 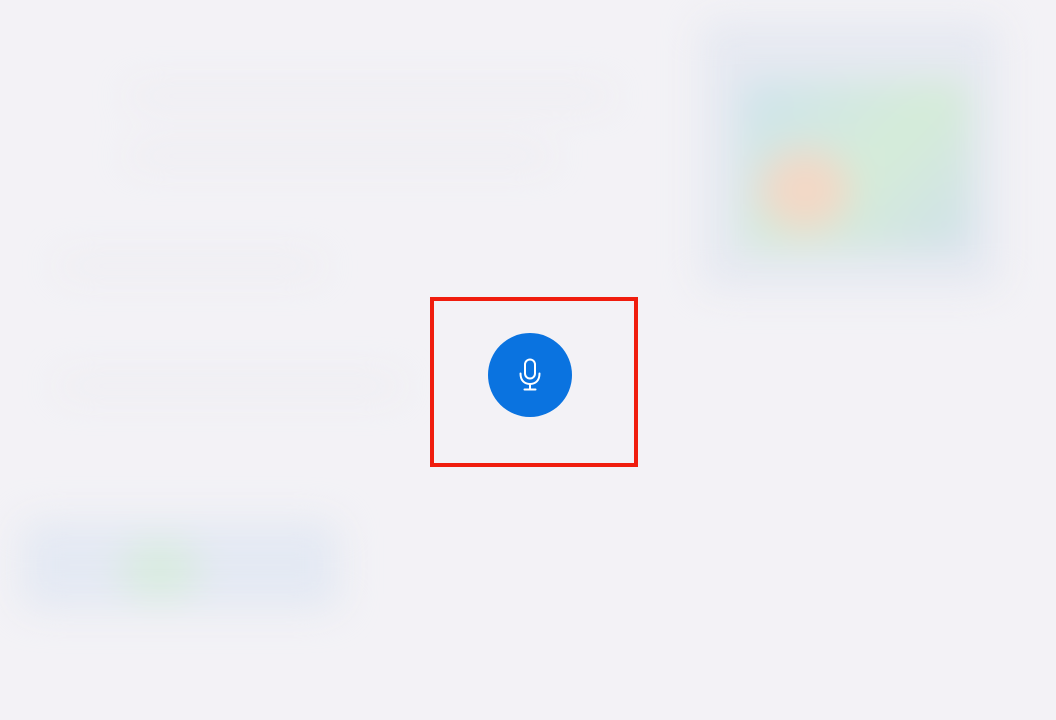 I want to click on microphone-icon, so click(x=530, y=375).